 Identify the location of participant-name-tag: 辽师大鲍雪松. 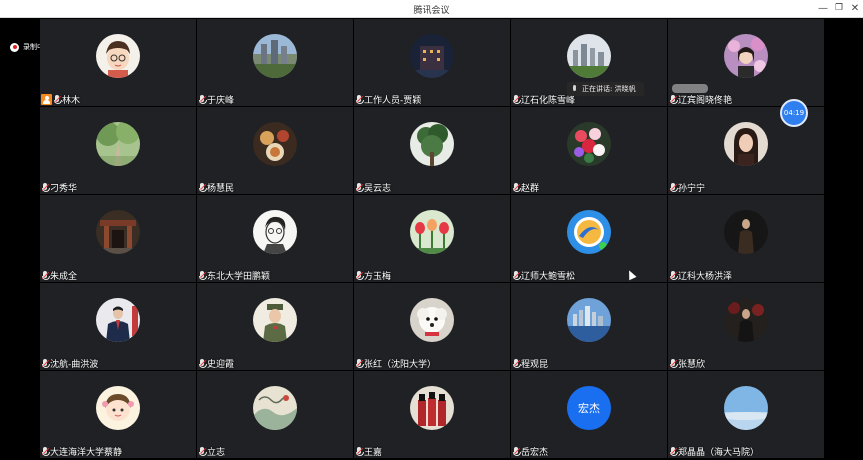
(543, 276).